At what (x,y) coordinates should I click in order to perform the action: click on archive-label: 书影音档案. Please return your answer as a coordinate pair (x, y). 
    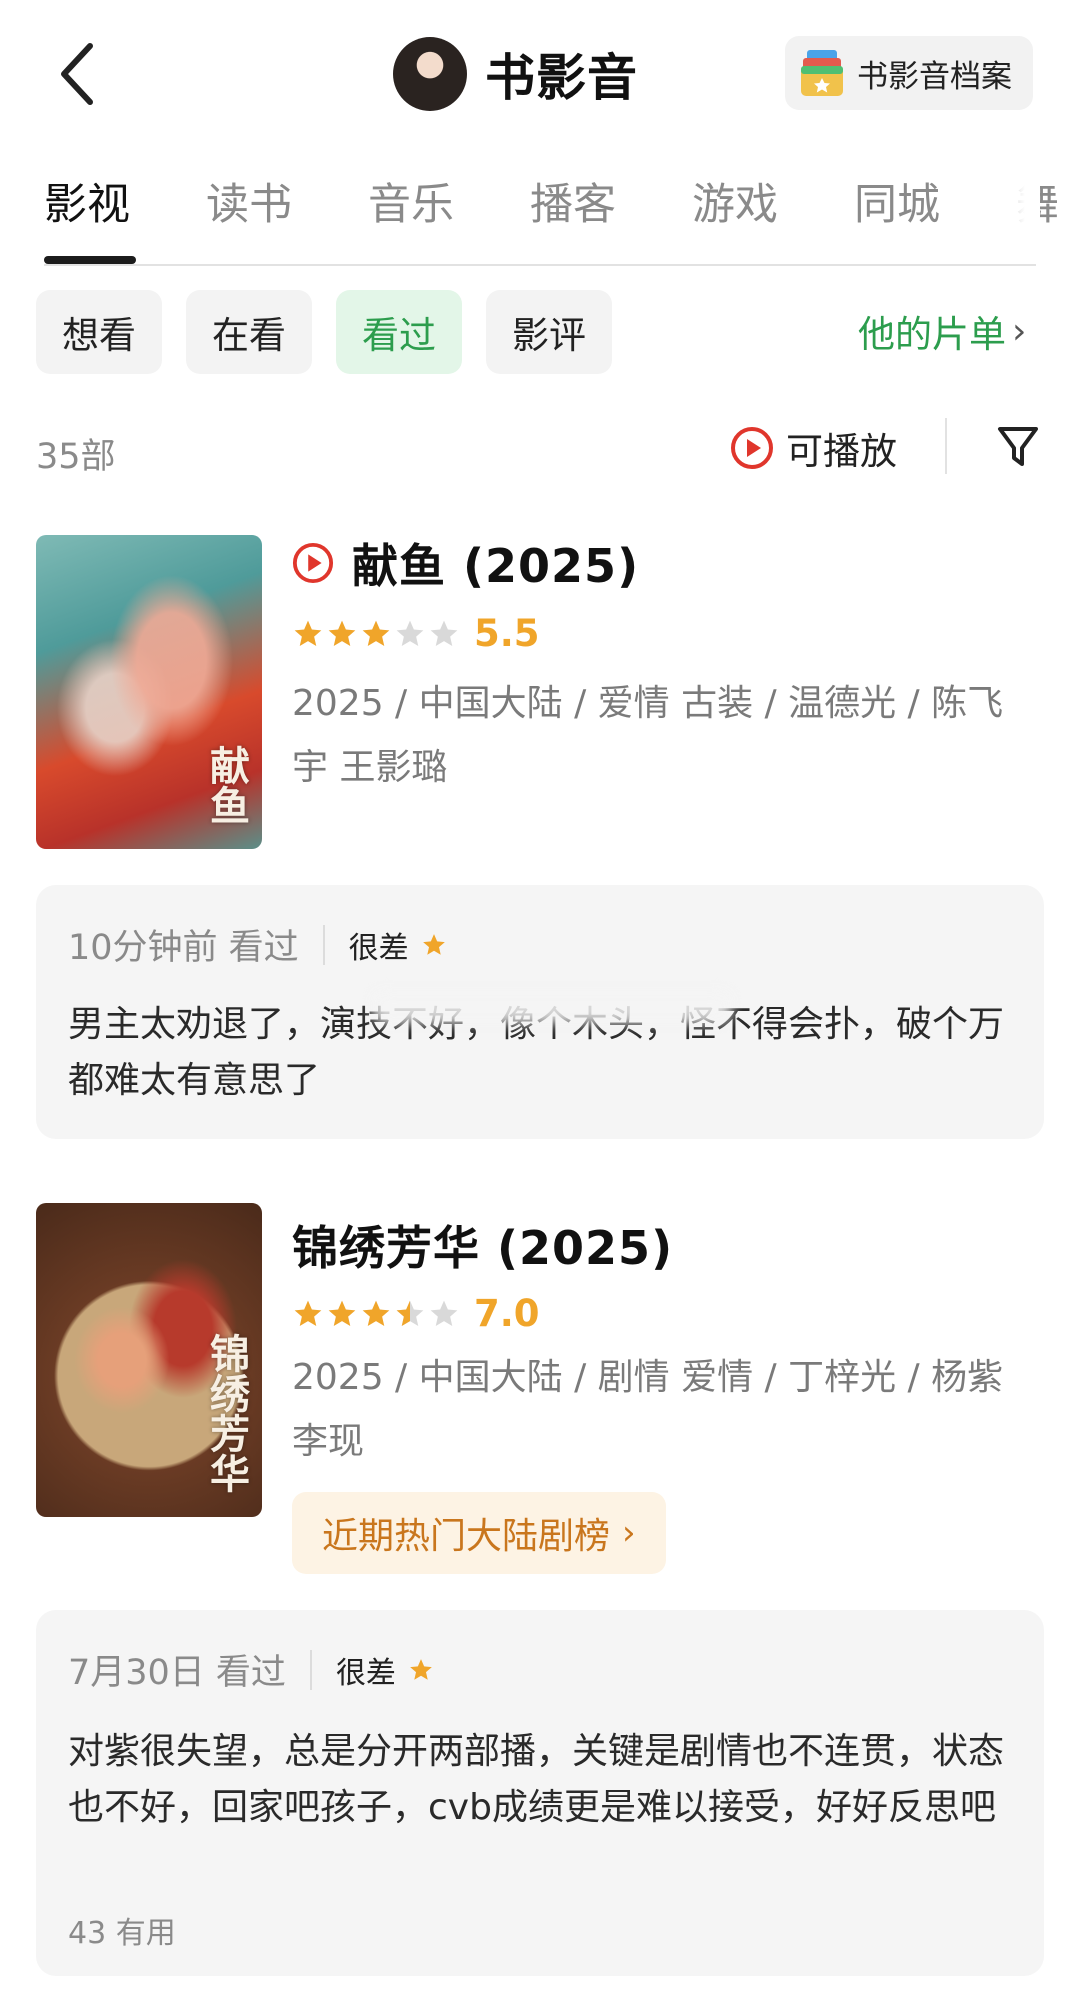
    Looking at the image, I should click on (934, 76).